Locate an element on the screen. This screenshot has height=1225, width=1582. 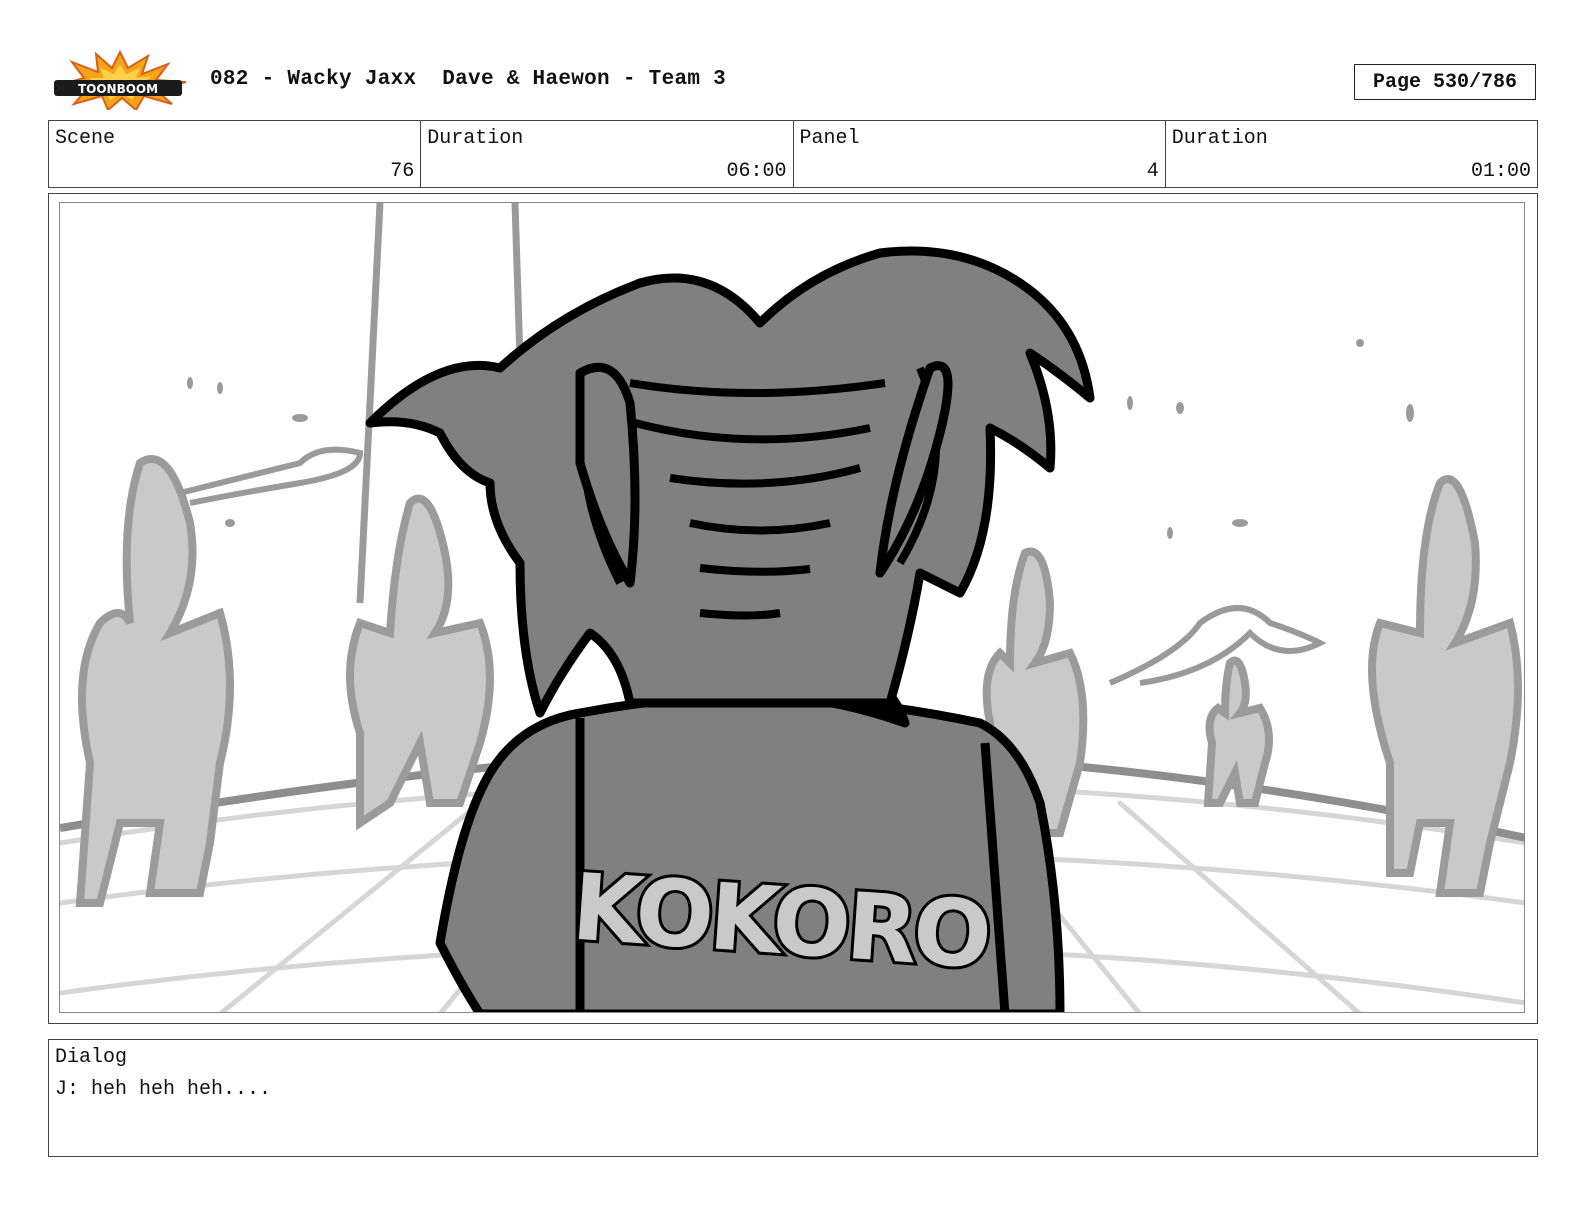
page-number: Page 530/786 is located at coordinates (1445, 82).